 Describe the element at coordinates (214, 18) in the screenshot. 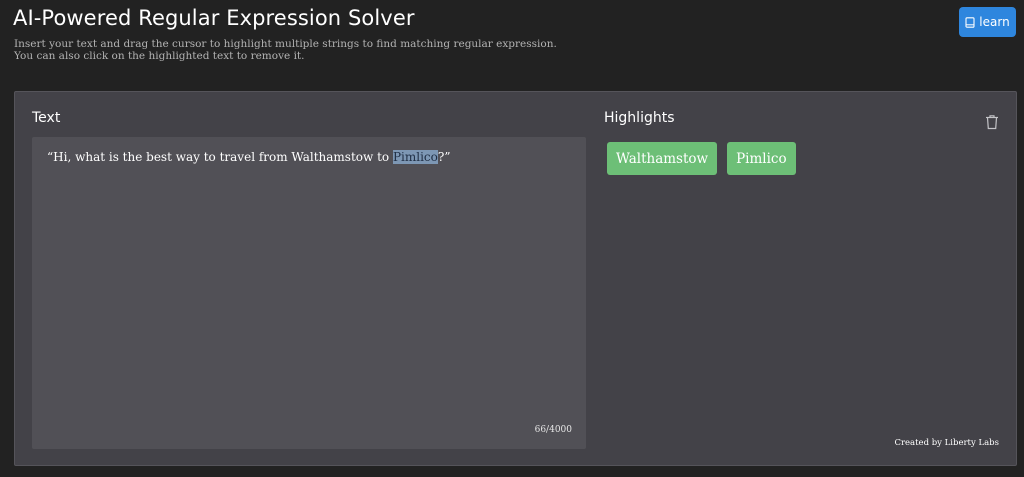

I see `page-title: AI-Powered Regular Expression Solver` at that location.